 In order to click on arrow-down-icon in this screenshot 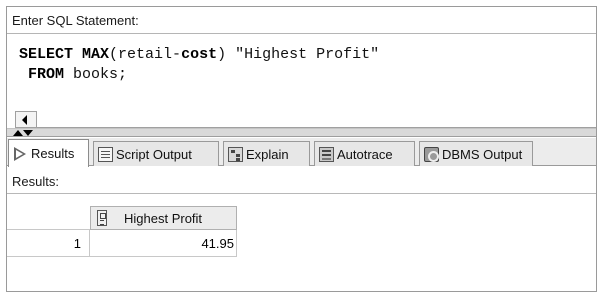, I will do `click(28, 133)`.